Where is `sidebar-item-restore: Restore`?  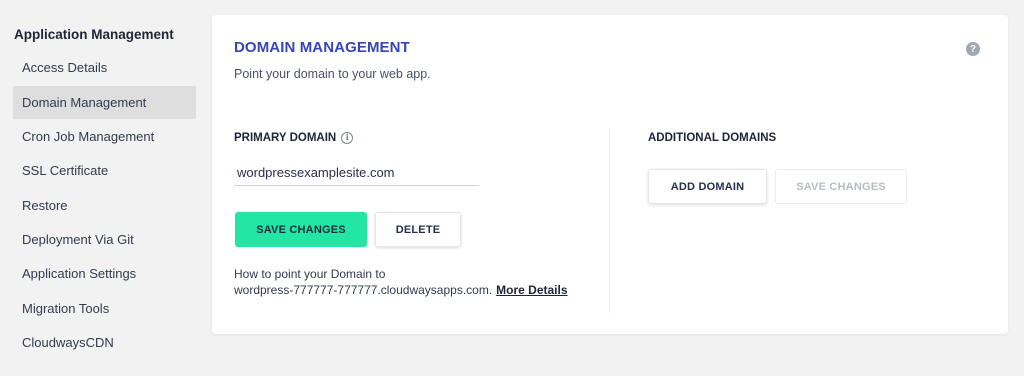
sidebar-item-restore: Restore is located at coordinates (104, 205).